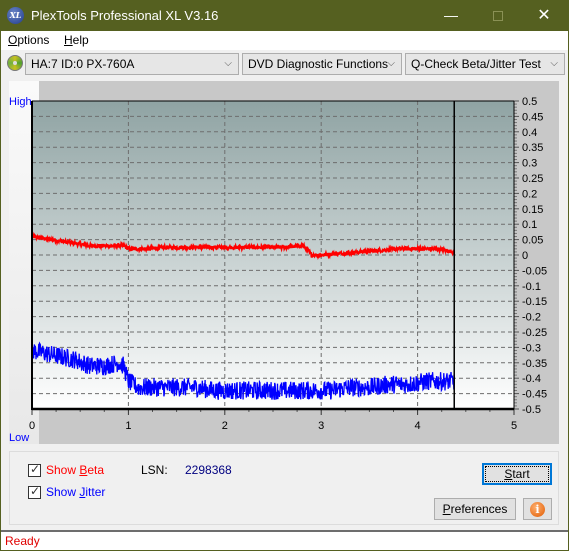  I want to click on y-tick-label: 0.05, so click(532, 241).